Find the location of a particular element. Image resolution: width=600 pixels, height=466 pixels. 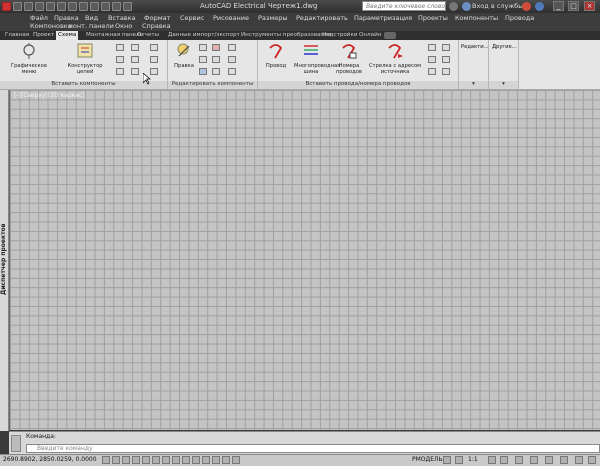

attribute-icon is located at coordinates (232, 59).